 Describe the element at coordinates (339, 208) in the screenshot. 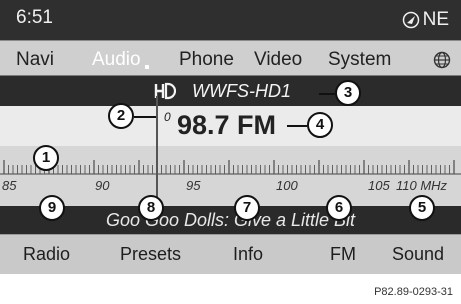

I see `callout-6: 6` at that location.